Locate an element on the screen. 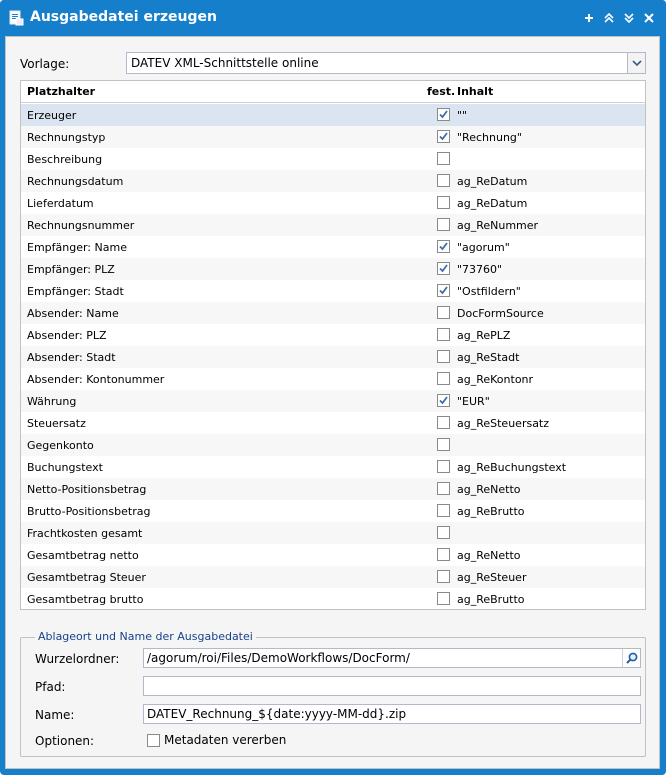  placeholder-name: Empfänger: Stadt is located at coordinates (75, 291).